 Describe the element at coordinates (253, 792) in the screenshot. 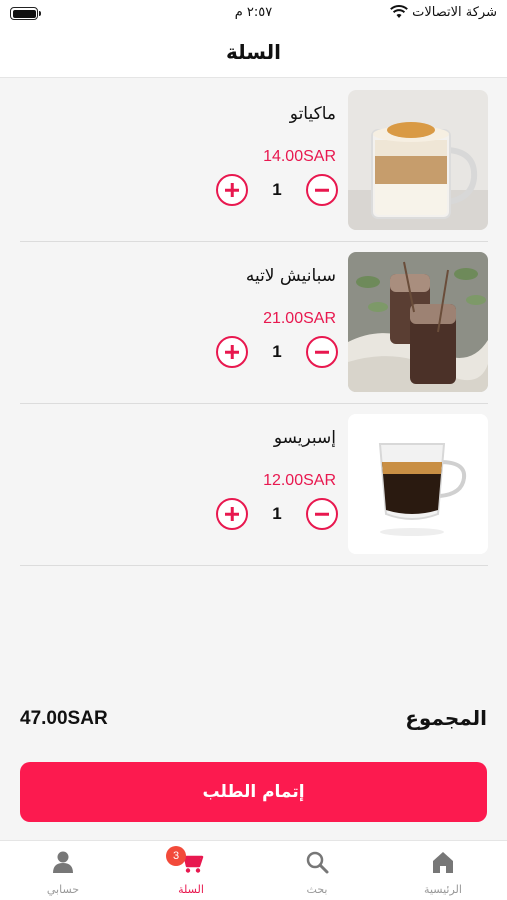

I see `checkout-button: إتمام الطلب` at that location.